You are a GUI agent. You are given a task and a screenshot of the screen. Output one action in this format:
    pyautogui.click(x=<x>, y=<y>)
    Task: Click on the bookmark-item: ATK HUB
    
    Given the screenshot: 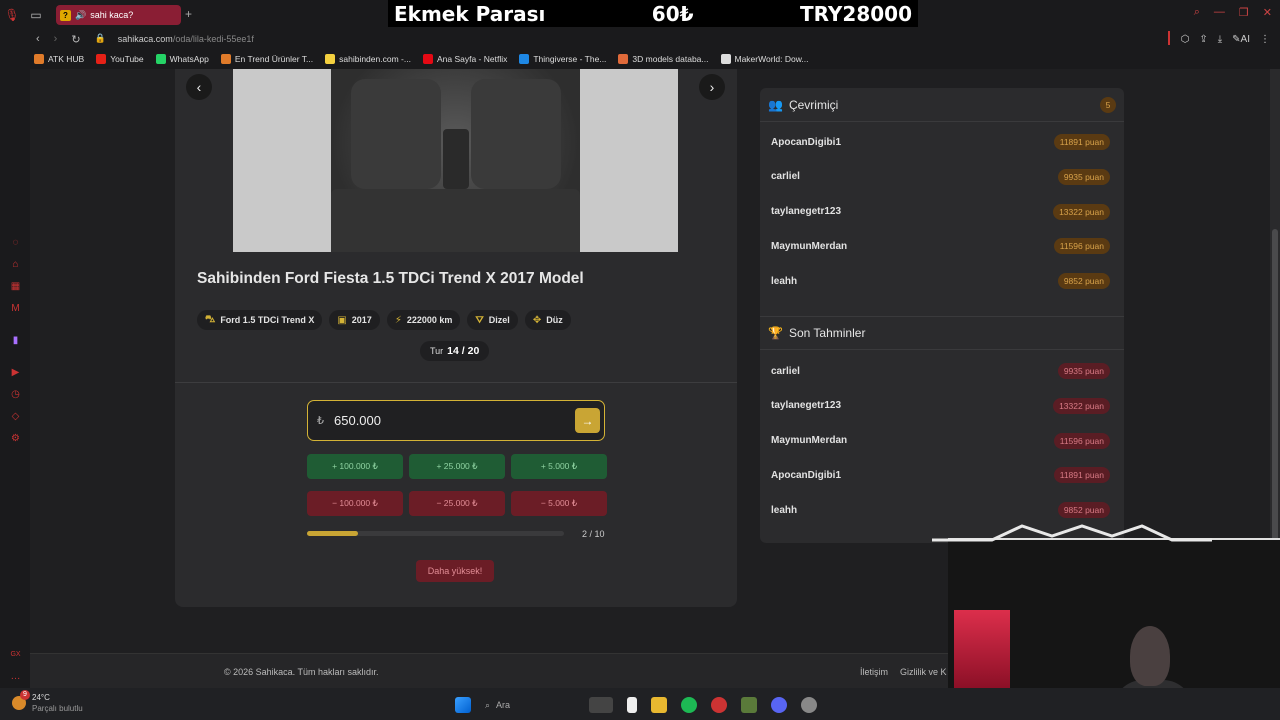 What is the action you would take?
    pyautogui.click(x=59, y=59)
    